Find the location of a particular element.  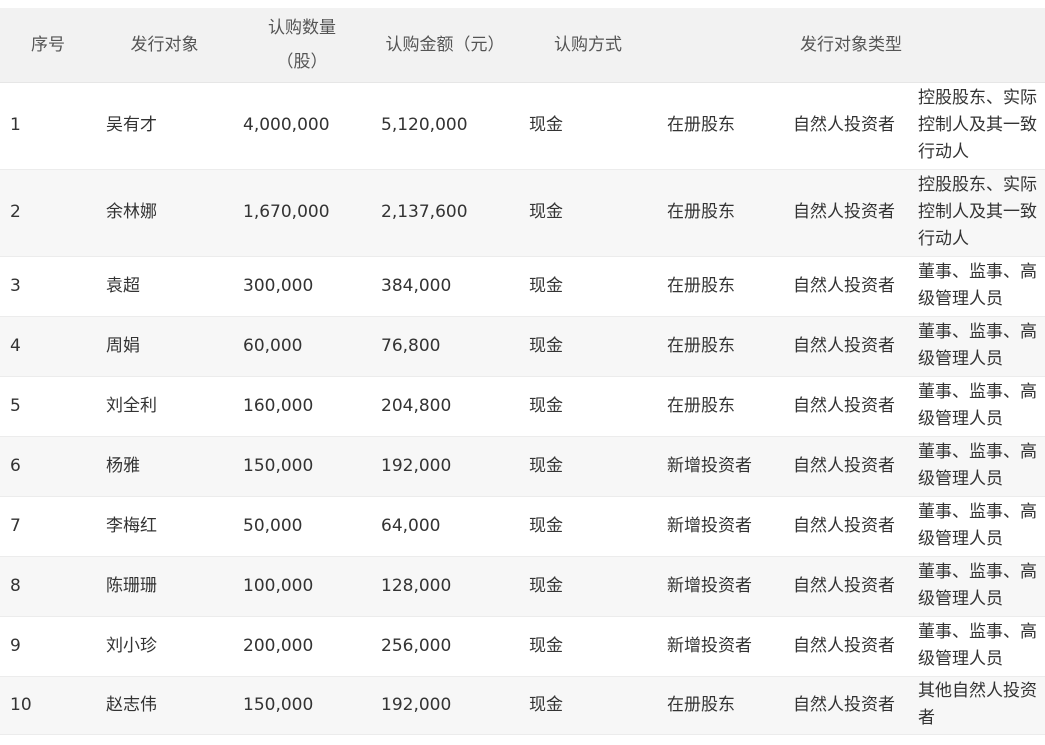

cell-name: 陈珊珊 is located at coordinates (164, 586).